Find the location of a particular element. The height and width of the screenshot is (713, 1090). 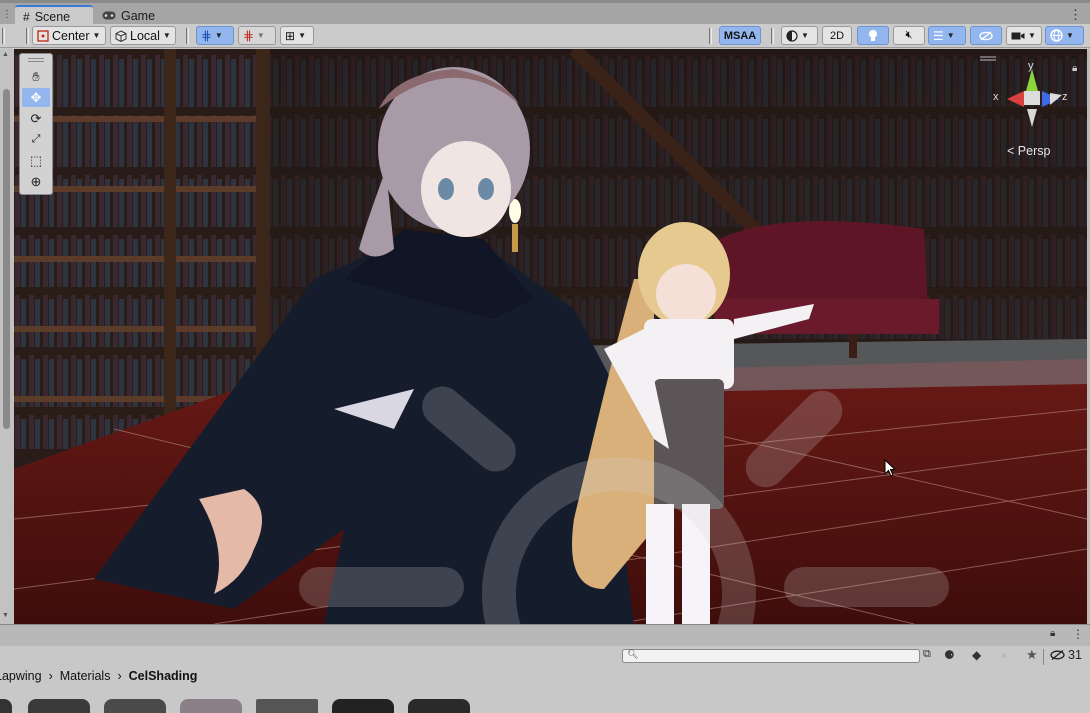

window-tab-bar: ⋮ # Scene Game ⋮ is located at coordinates (545, 13).